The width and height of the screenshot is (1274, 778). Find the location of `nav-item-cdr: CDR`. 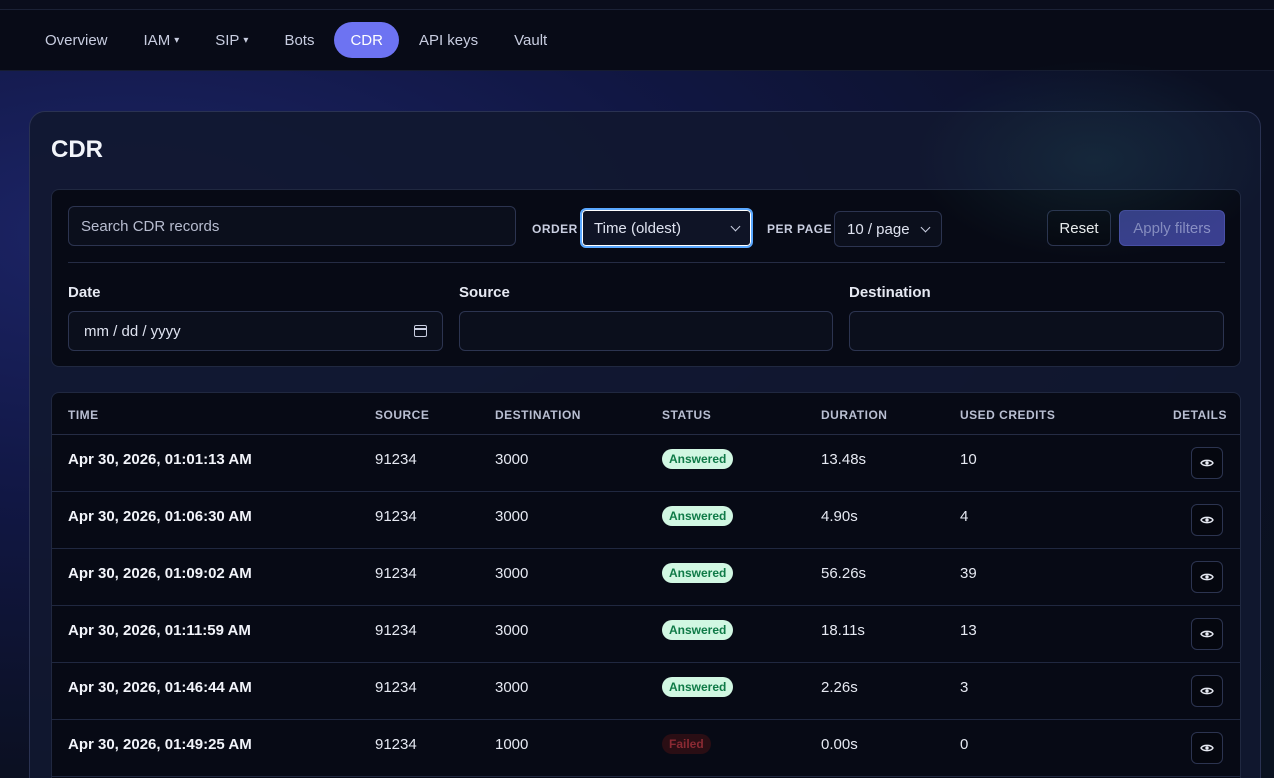

nav-item-cdr: CDR is located at coordinates (366, 40).